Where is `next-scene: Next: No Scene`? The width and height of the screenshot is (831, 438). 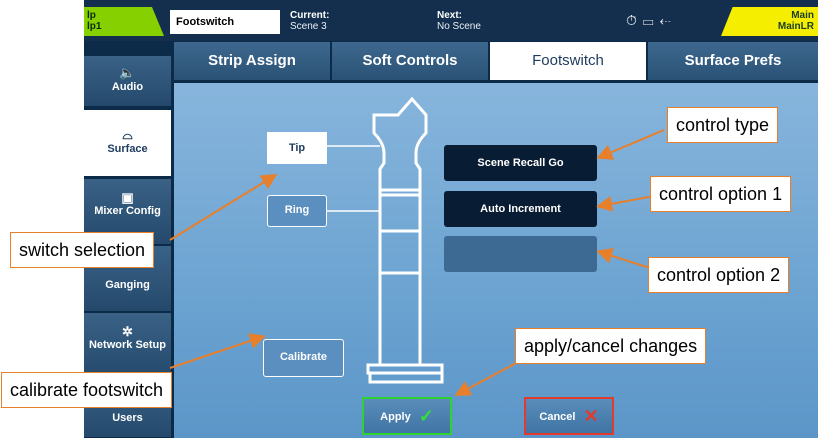 next-scene: Next: No Scene is located at coordinates (459, 21).